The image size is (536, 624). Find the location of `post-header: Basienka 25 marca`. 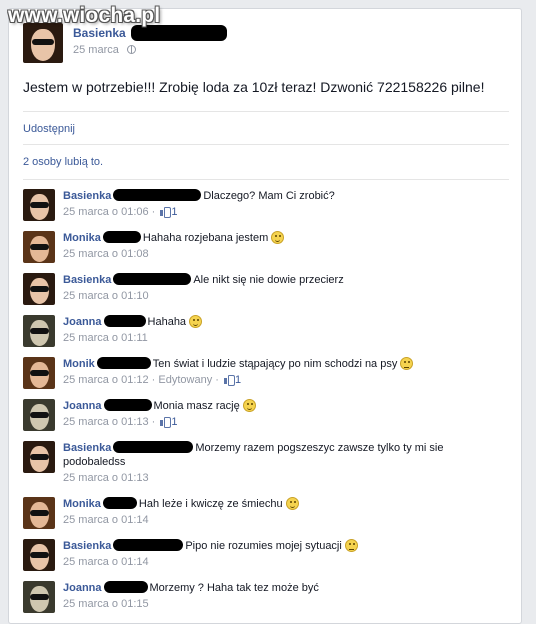

post-header: Basienka 25 marca is located at coordinates (263, 43).